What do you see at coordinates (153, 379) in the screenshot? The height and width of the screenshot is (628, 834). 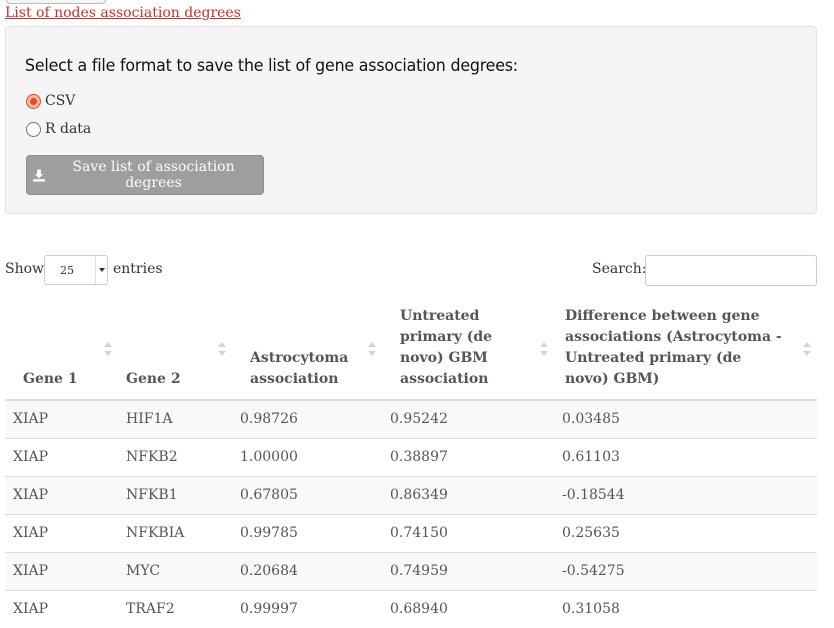 I see `column-header-label: Gene 2` at bounding box center [153, 379].